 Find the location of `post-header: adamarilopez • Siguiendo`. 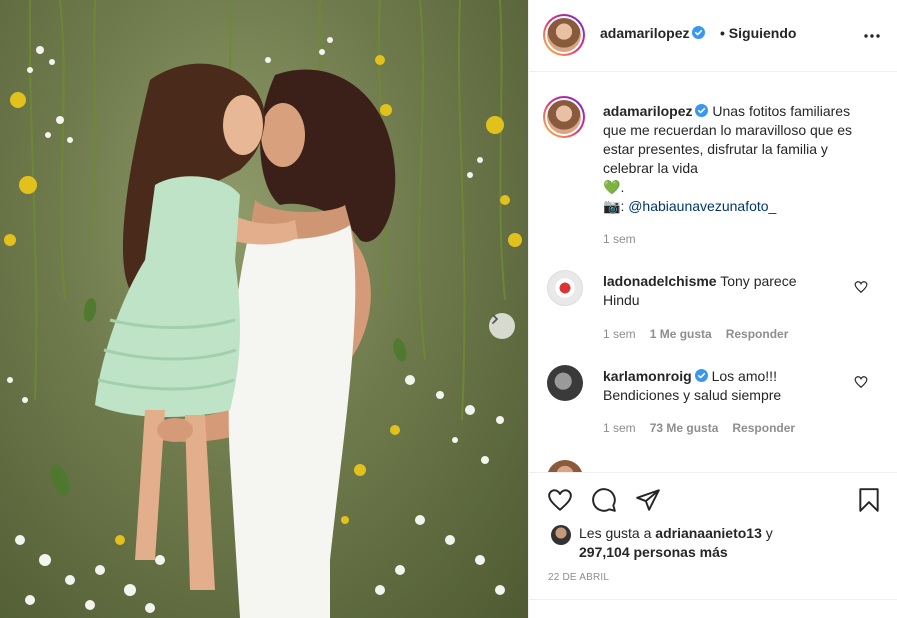

post-header: adamarilopez • Siguiendo is located at coordinates (713, 36).